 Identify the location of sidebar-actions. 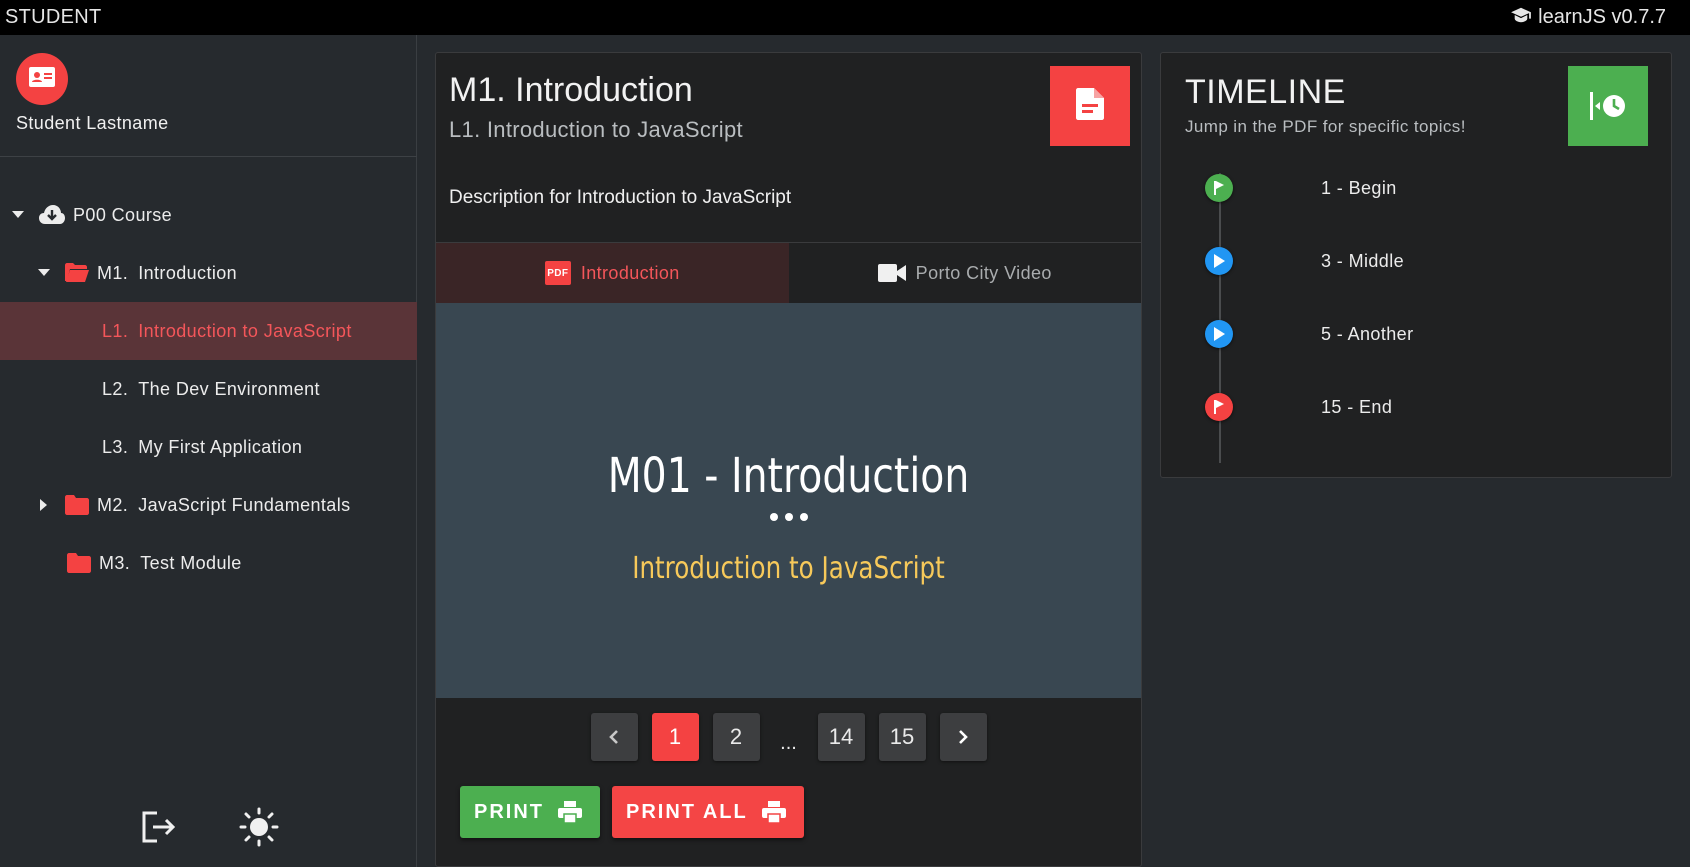
(208, 827).